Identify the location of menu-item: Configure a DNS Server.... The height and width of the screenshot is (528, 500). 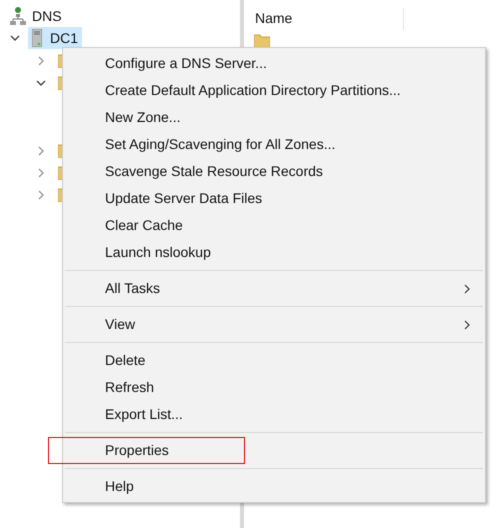
(274, 63).